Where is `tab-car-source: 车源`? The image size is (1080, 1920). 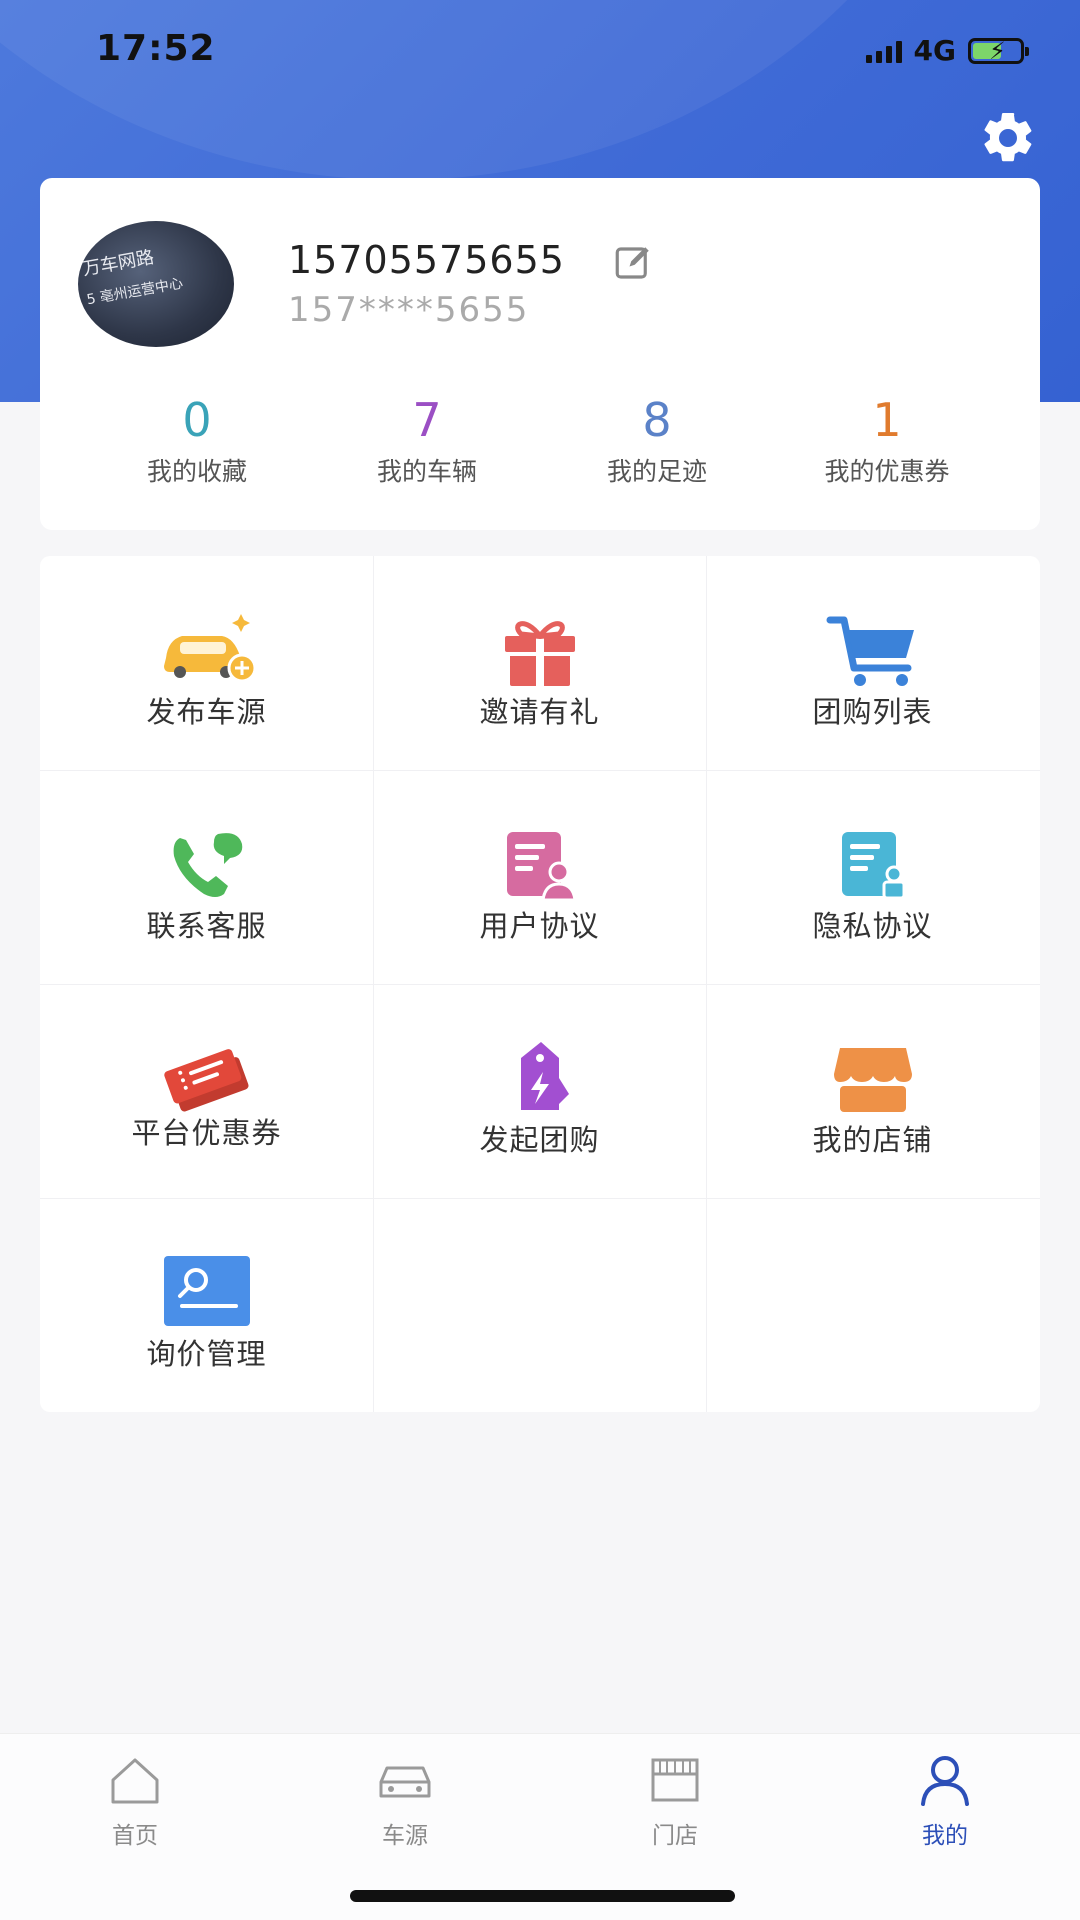
tab-car-source: 车源 is located at coordinates (405, 1799).